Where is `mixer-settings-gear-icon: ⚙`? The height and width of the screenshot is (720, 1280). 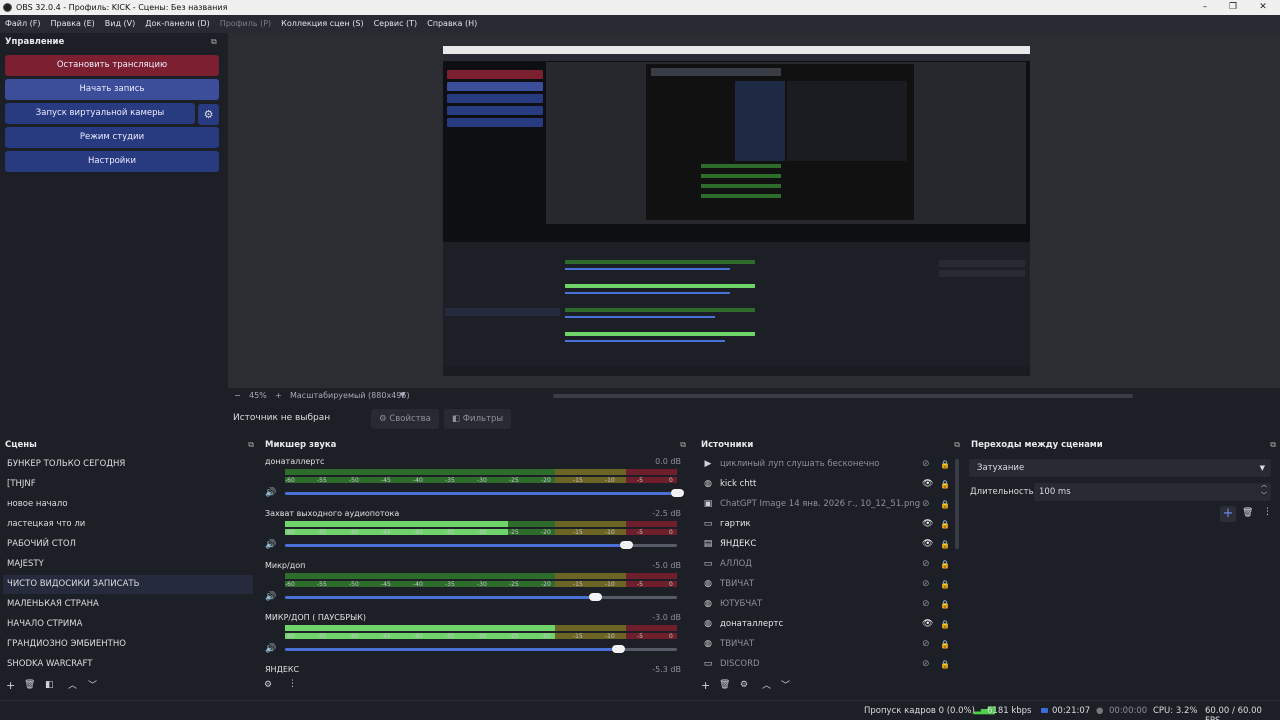 mixer-settings-gear-icon: ⚙ is located at coordinates (268, 685).